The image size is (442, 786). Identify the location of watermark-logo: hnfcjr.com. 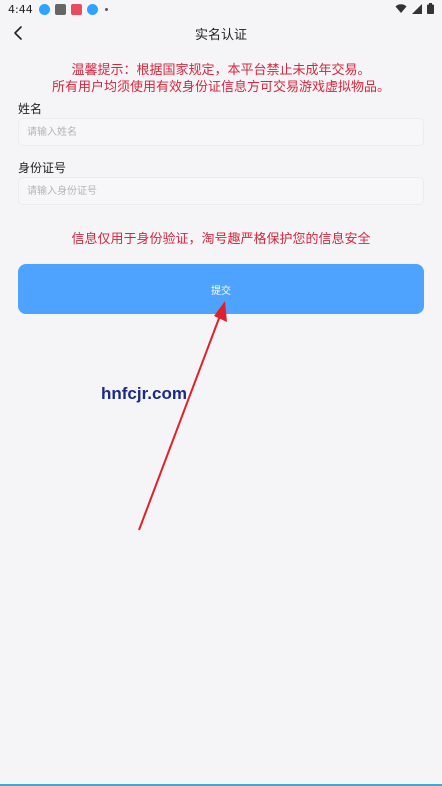
(144, 393).